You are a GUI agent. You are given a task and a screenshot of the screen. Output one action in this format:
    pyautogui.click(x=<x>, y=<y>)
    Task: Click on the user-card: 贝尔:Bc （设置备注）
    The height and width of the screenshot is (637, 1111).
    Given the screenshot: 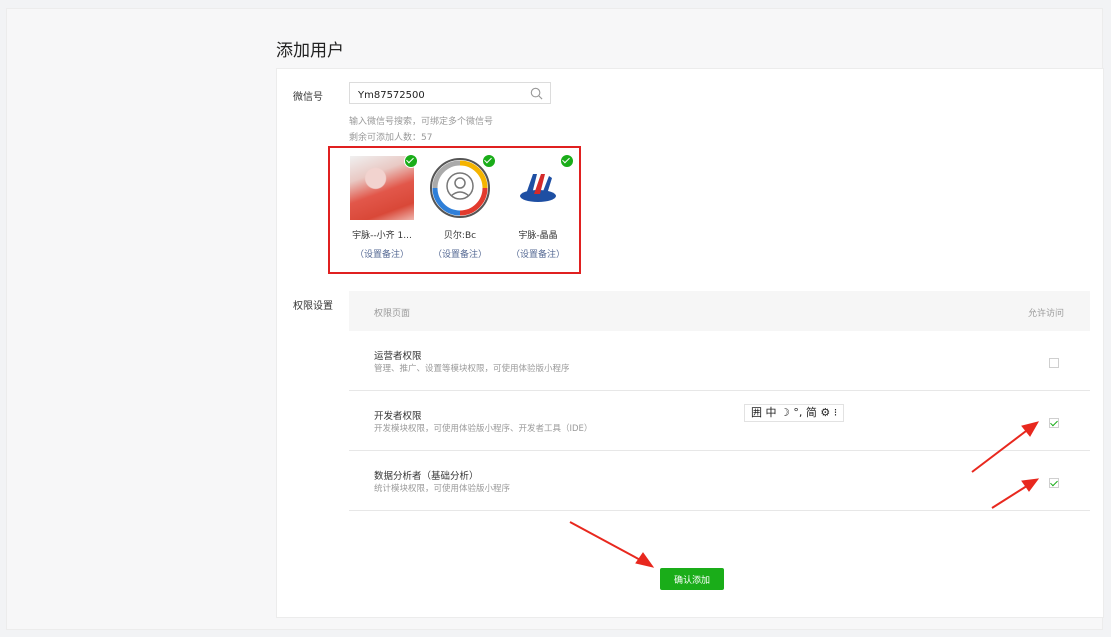 What is the action you would take?
    pyautogui.click(x=460, y=207)
    